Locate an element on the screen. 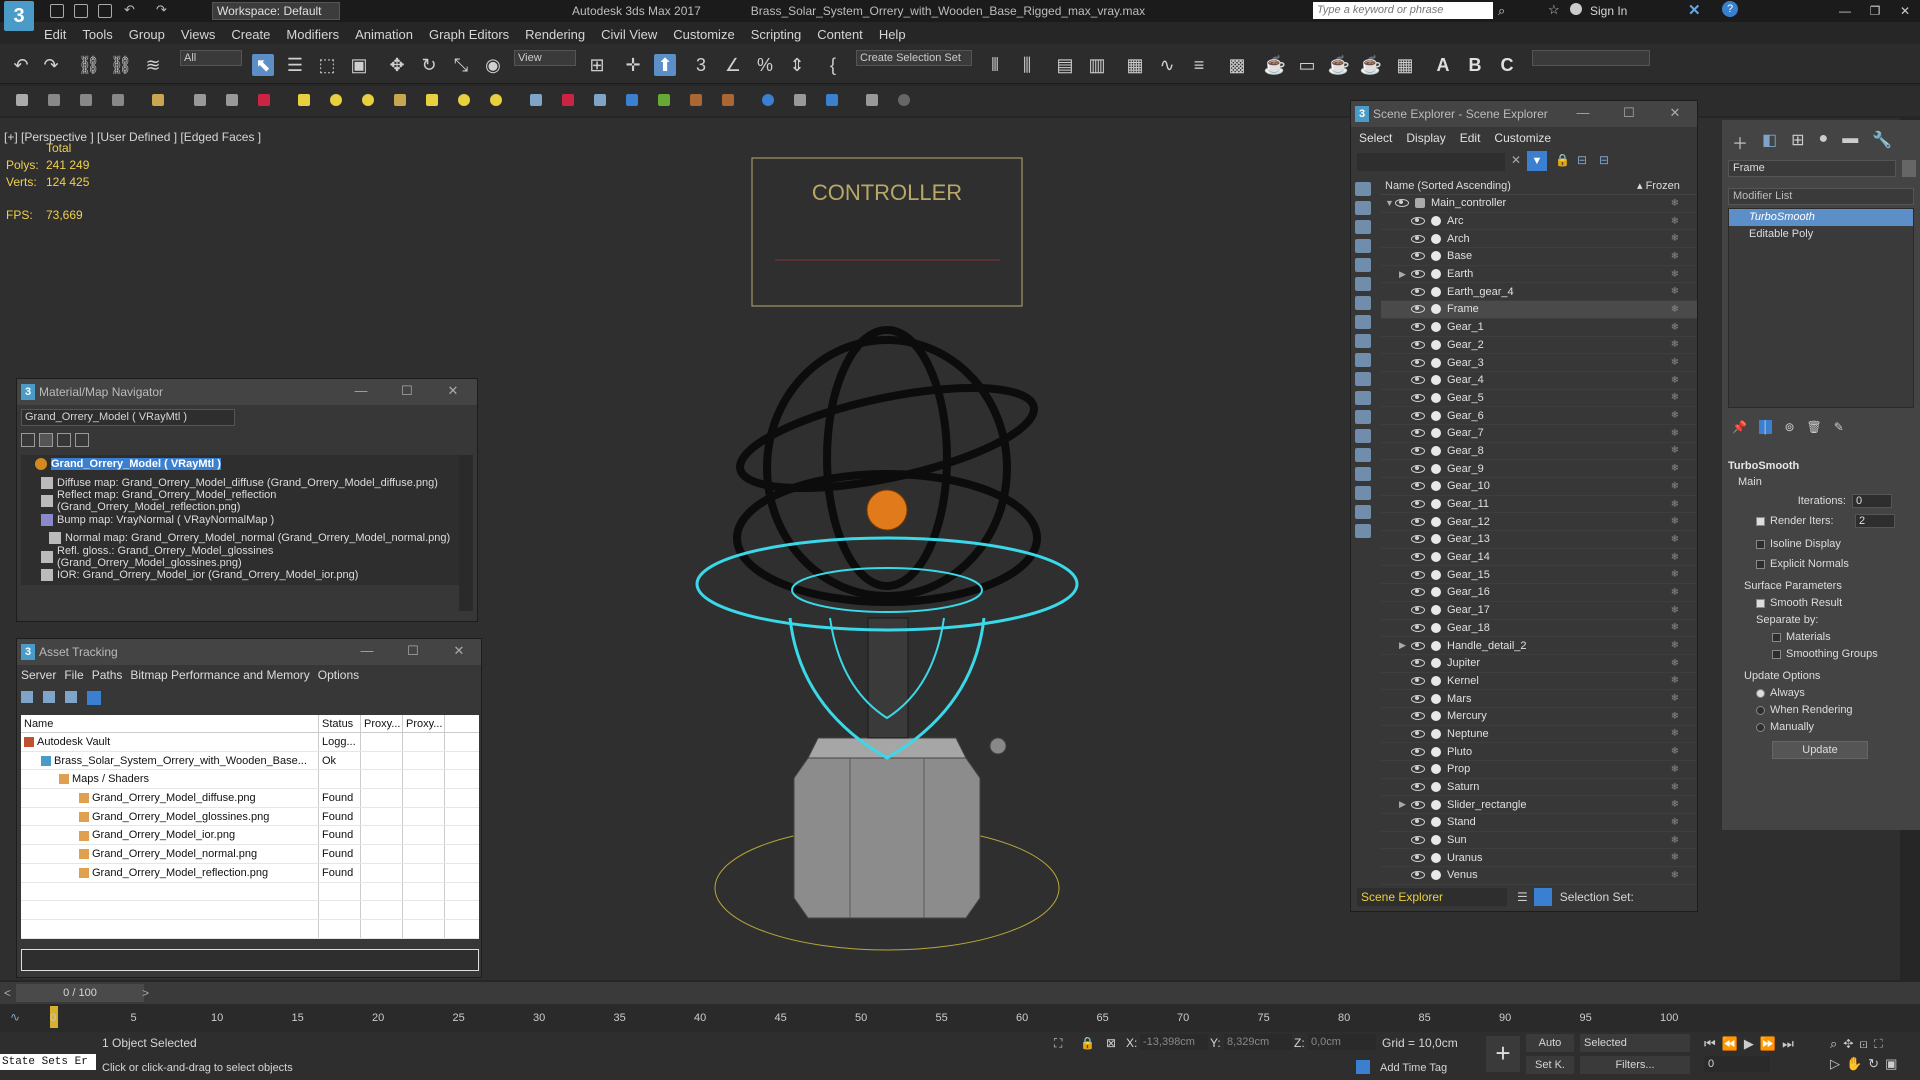  tree-item: Pluto ❄ is located at coordinates (1539, 752).